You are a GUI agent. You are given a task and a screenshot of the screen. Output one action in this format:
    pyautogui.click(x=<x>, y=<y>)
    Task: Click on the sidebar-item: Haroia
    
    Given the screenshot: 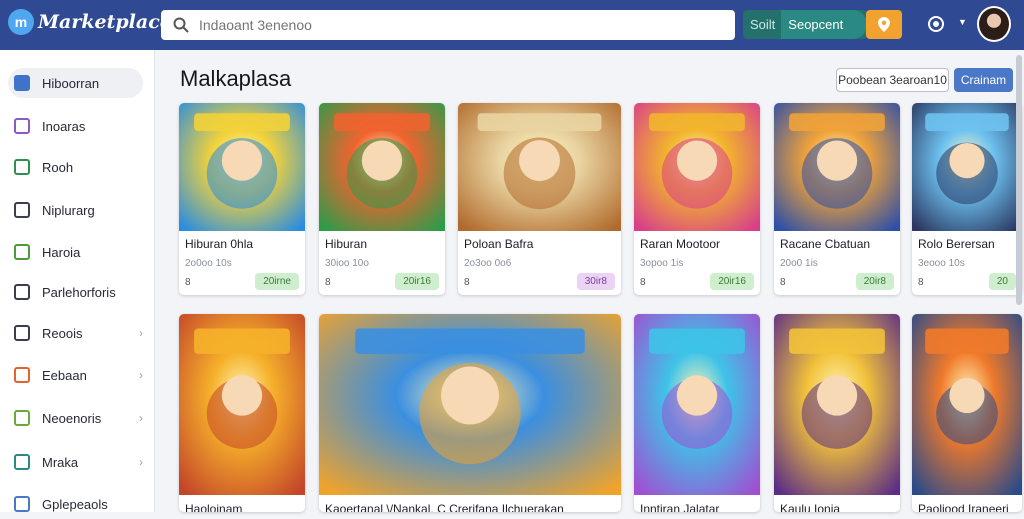 What is the action you would take?
    pyautogui.click(x=75, y=252)
    